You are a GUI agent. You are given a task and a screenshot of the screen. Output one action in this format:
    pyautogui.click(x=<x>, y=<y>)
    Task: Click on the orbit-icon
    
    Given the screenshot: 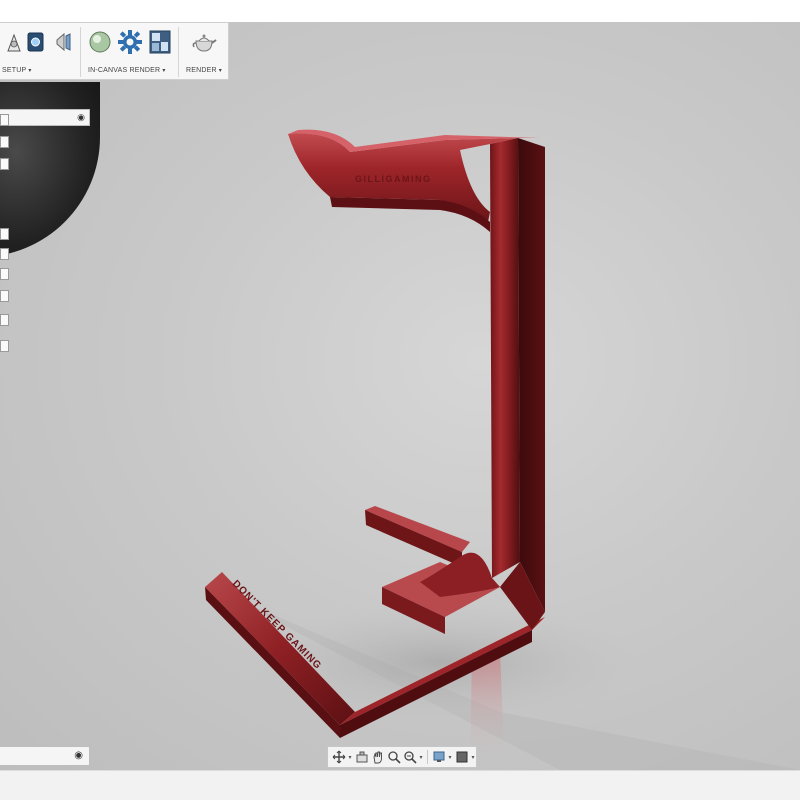 What is the action you would take?
    pyautogui.click(x=338, y=757)
    